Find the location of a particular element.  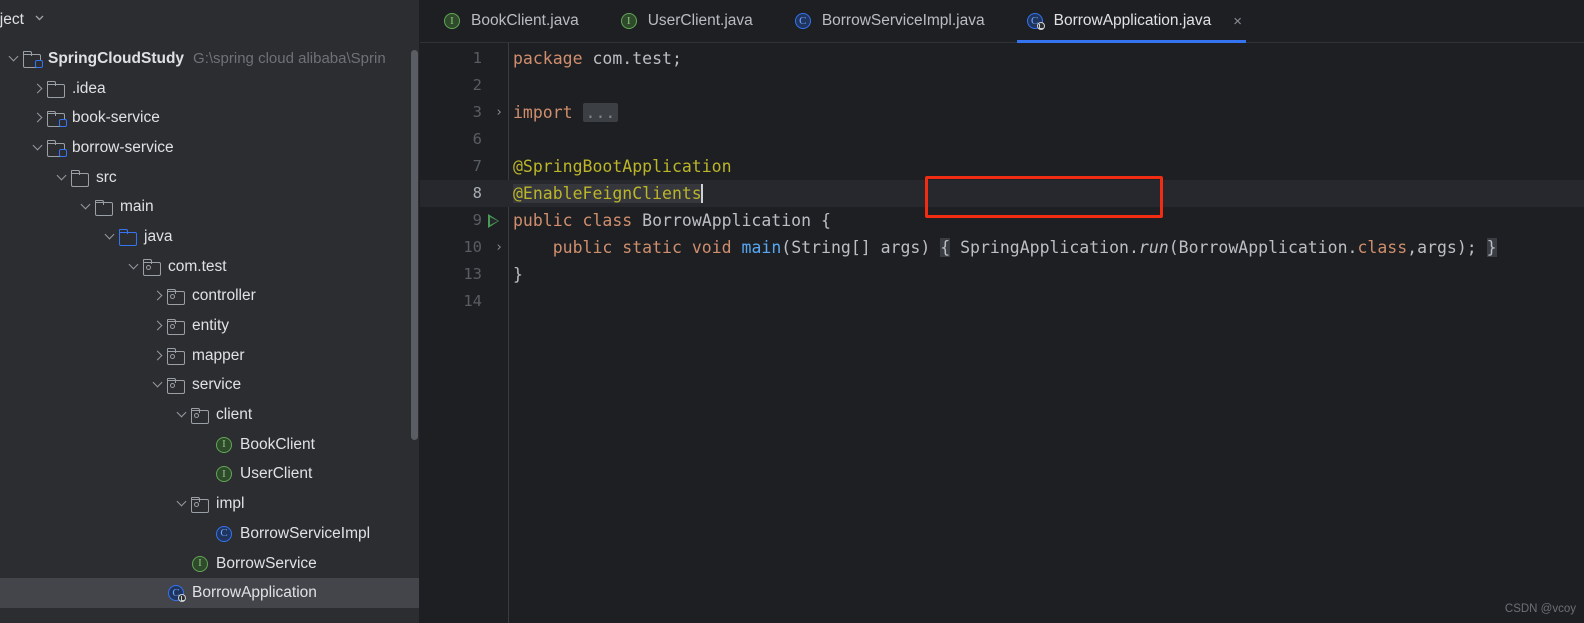

editor-line-8: 8 @EnableFeignClients is located at coordinates (1002, 193).